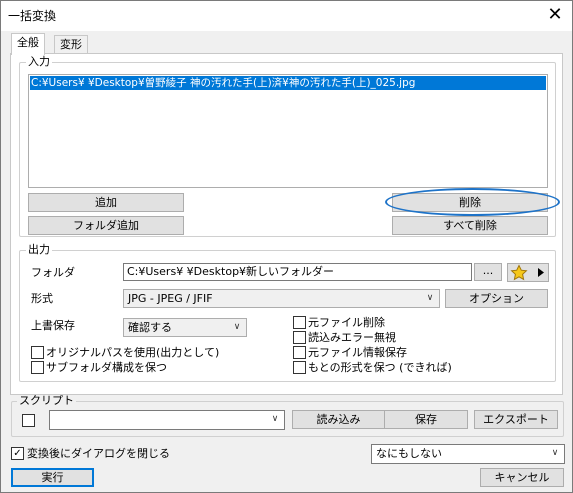 This screenshot has height=493, width=573. What do you see at coordinates (52, 477) in the screenshot?
I see `run-button: 実行` at bounding box center [52, 477].